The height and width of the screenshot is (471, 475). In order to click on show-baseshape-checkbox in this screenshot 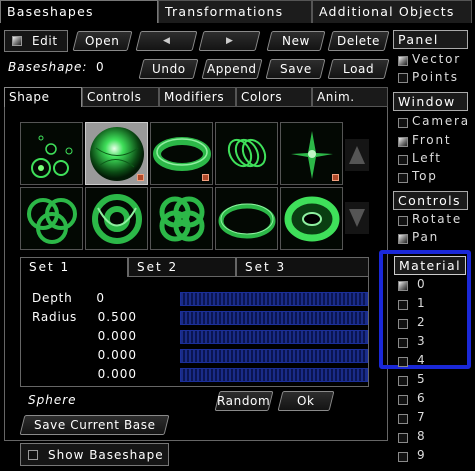, I will do `click(33, 455)`.